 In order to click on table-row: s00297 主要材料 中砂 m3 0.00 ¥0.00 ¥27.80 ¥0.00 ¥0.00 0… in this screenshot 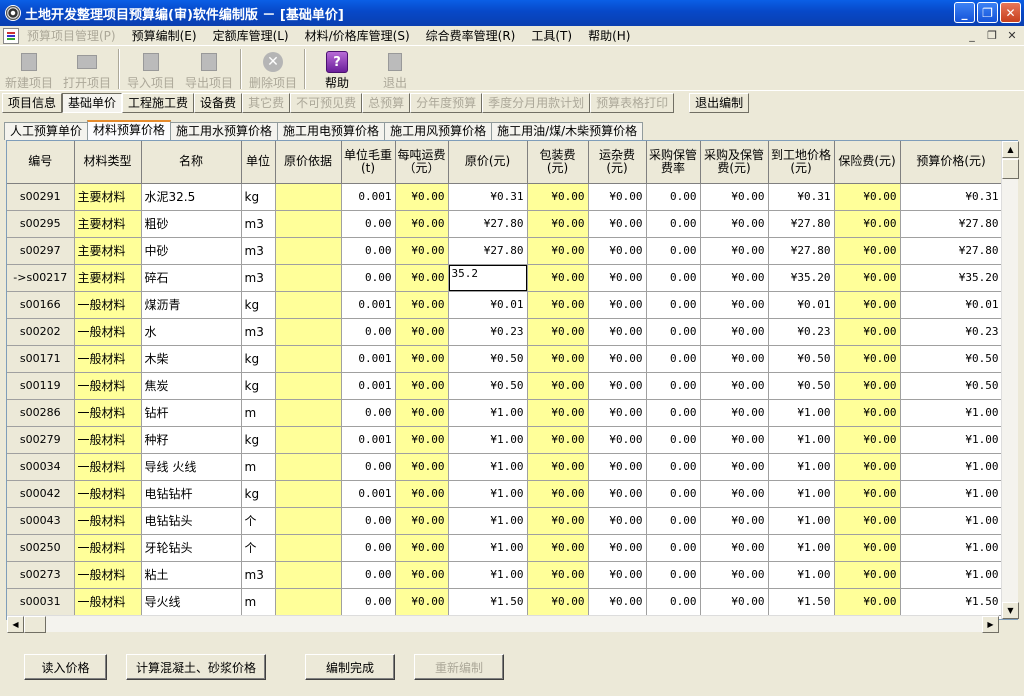, I will do `click(505, 251)`.